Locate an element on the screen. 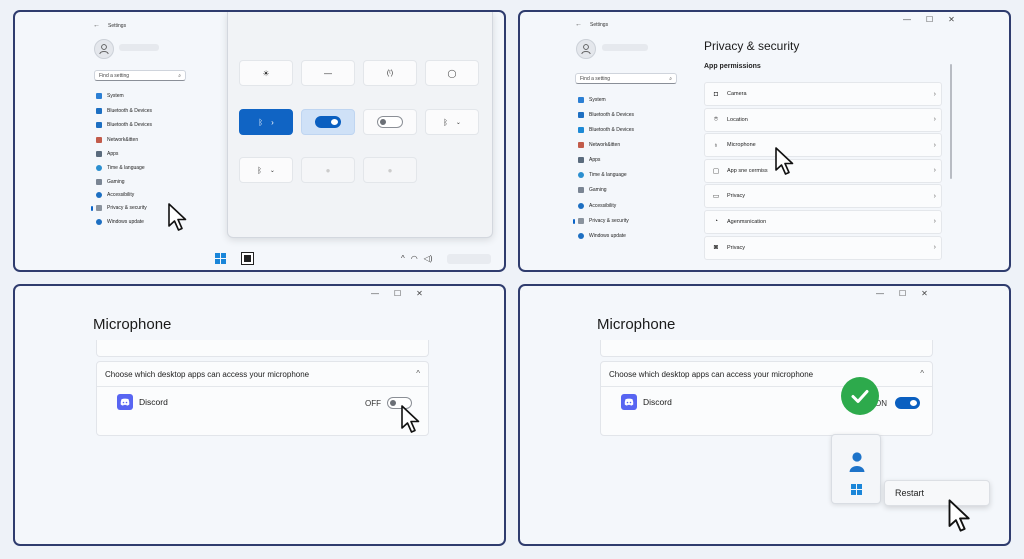 This screenshot has width=1024, height=559. brightness-tile: ☀ is located at coordinates (266, 73).